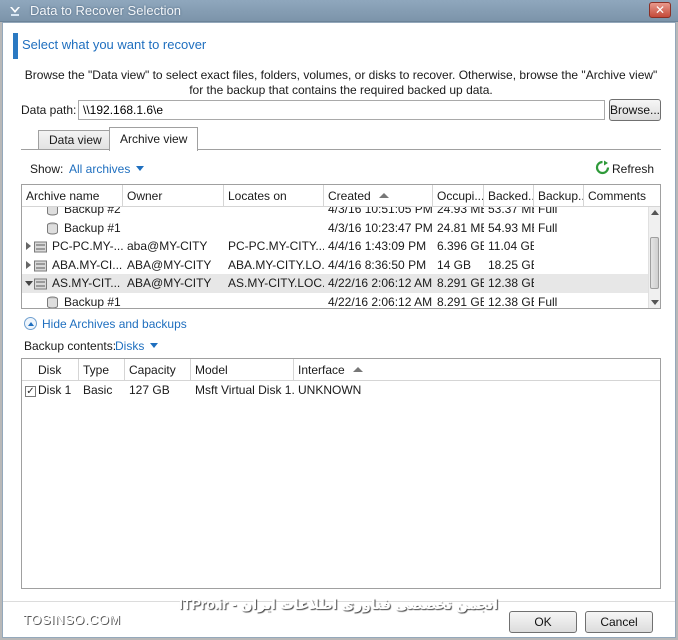 This screenshot has height=640, width=678. What do you see at coordinates (114, 44) in the screenshot?
I see `page-heading: Select what you want to recover` at bounding box center [114, 44].